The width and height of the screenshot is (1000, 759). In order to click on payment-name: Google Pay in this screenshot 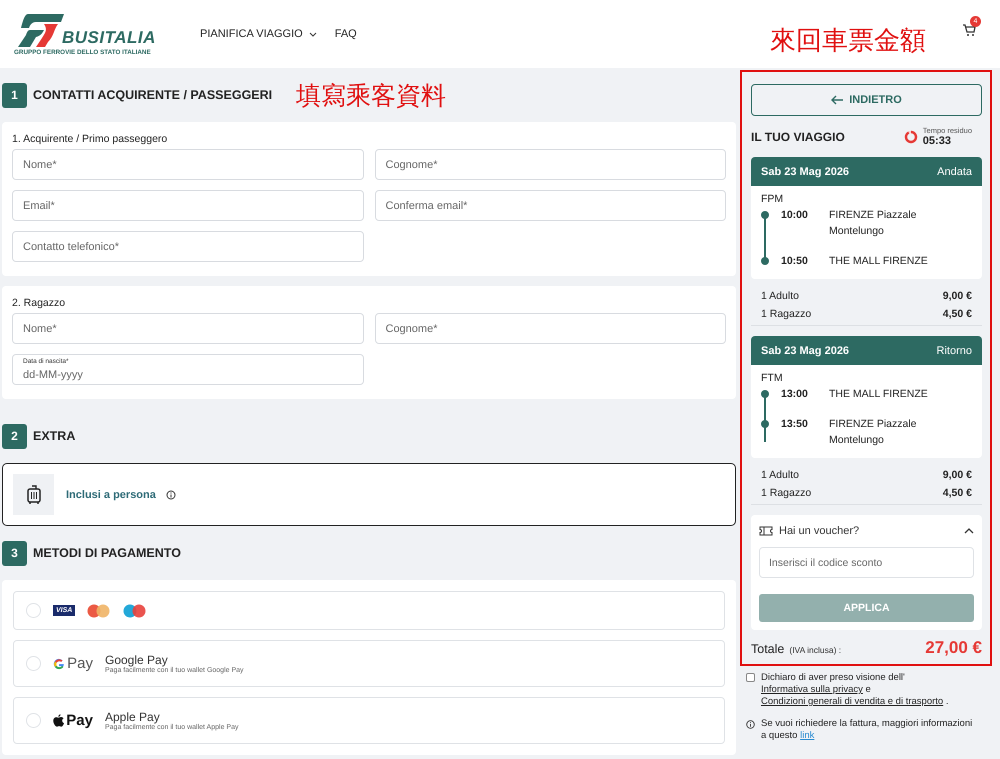, I will do `click(137, 660)`.